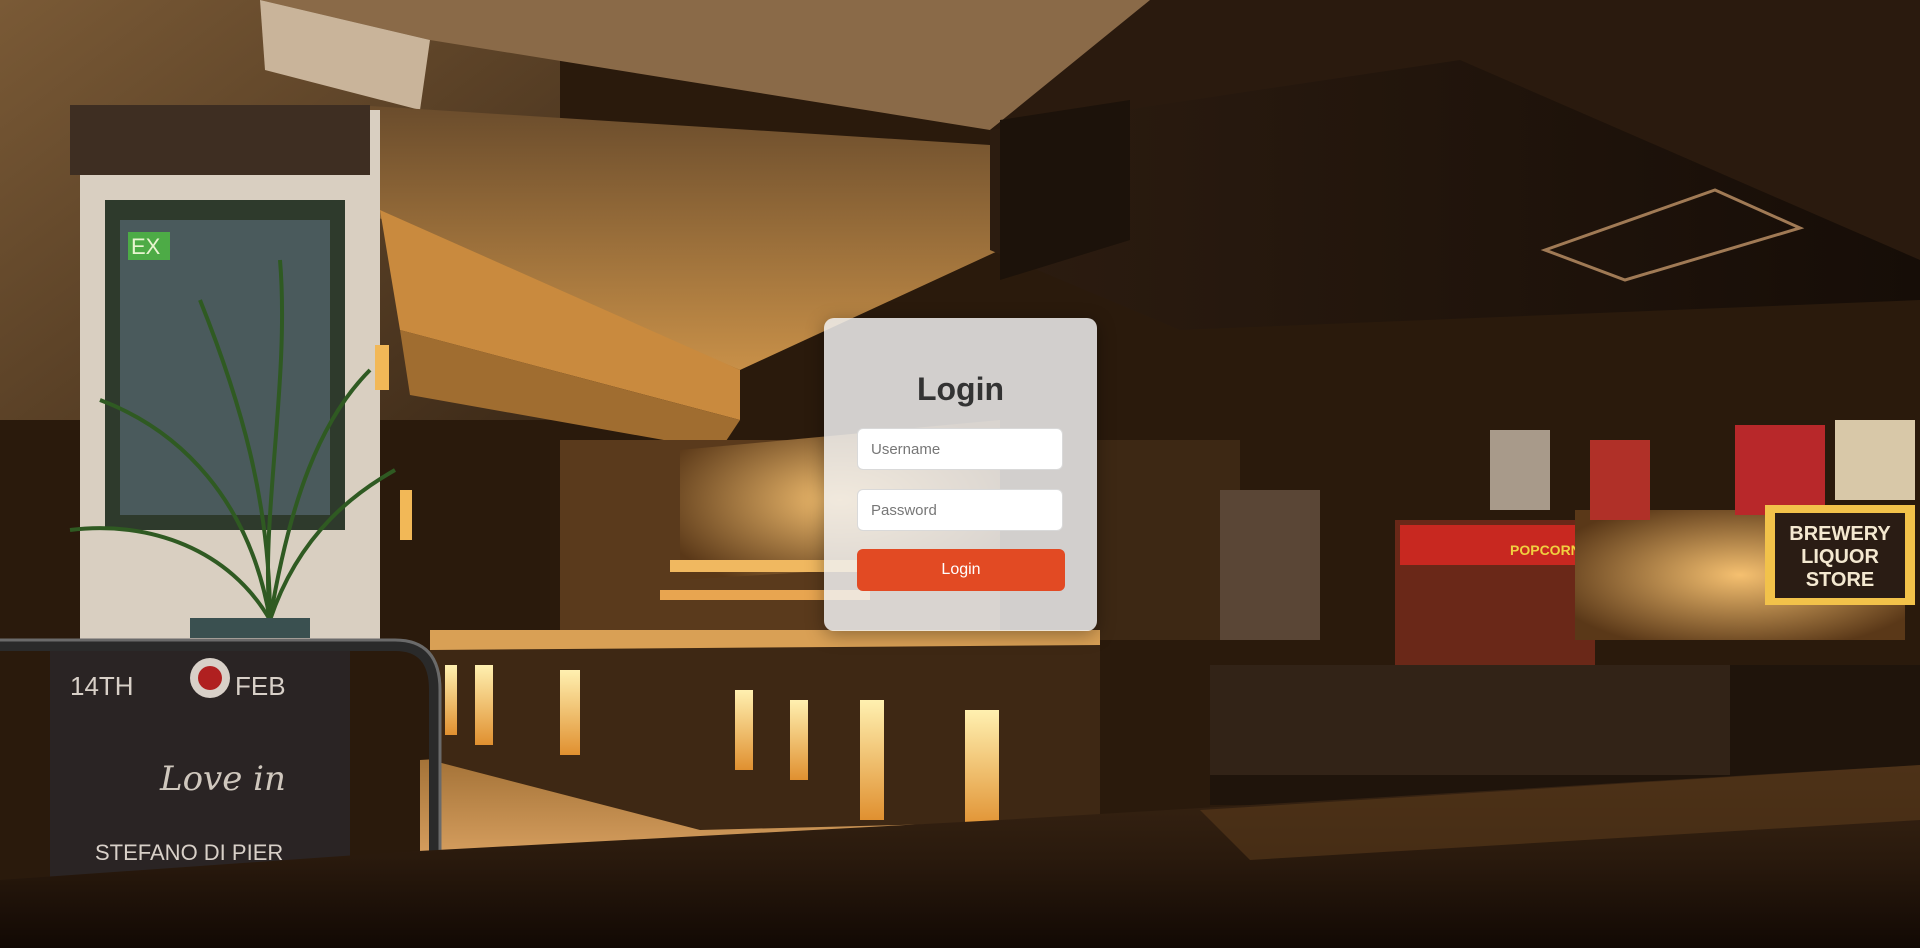 Image resolution: width=1920 pixels, height=948 pixels. What do you see at coordinates (1840, 557) in the screenshot?
I see `store-sign-line2: LIQUOR` at bounding box center [1840, 557].